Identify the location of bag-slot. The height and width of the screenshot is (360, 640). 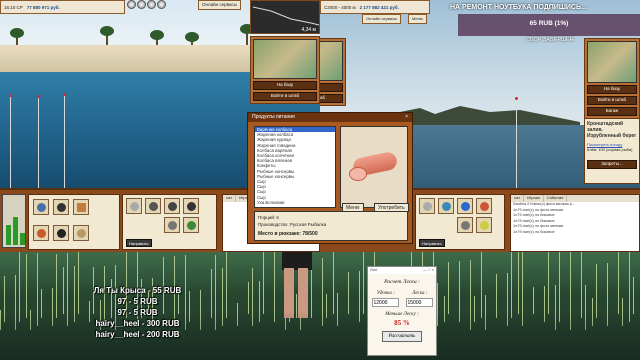
(81, 233).